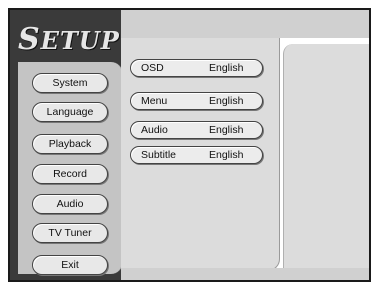  What do you see at coordinates (69, 39) in the screenshot?
I see `setup-title: SETUP` at bounding box center [69, 39].